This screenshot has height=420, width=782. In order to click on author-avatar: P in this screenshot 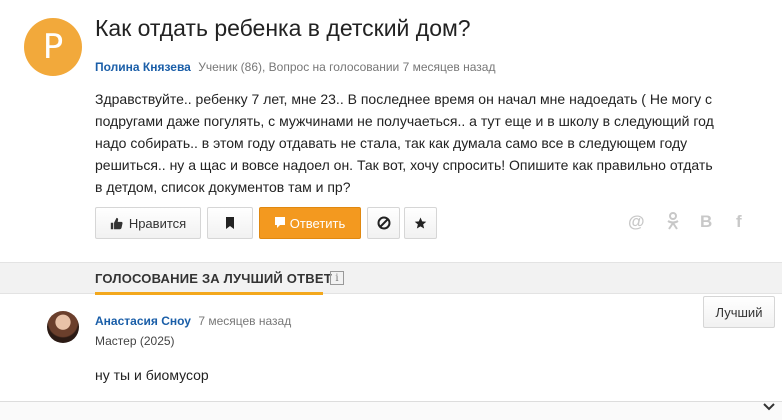, I will do `click(53, 47)`.